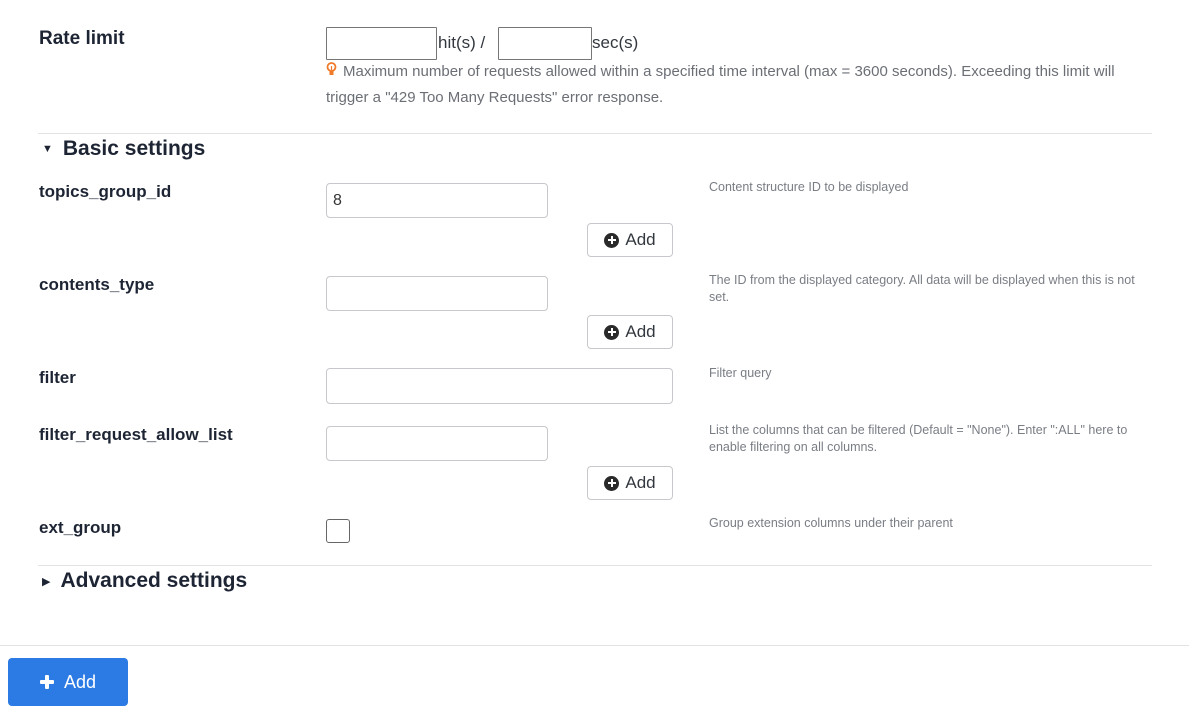 This screenshot has height=713, width=1189. Describe the element at coordinates (331, 72) in the screenshot. I see `lightbulb-icon` at that location.